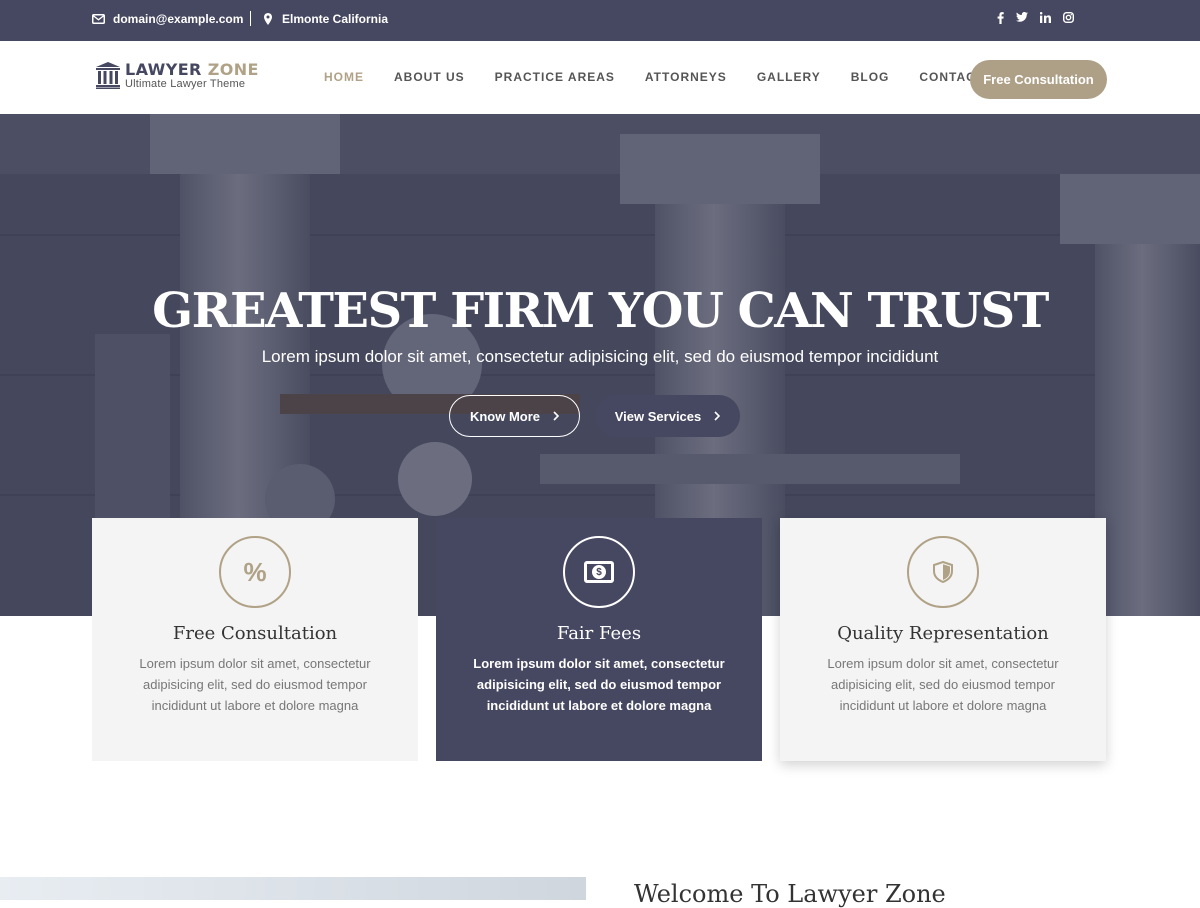 Image resolution: width=1200 pixels, height=908 pixels. I want to click on shield-icon, so click(943, 572).